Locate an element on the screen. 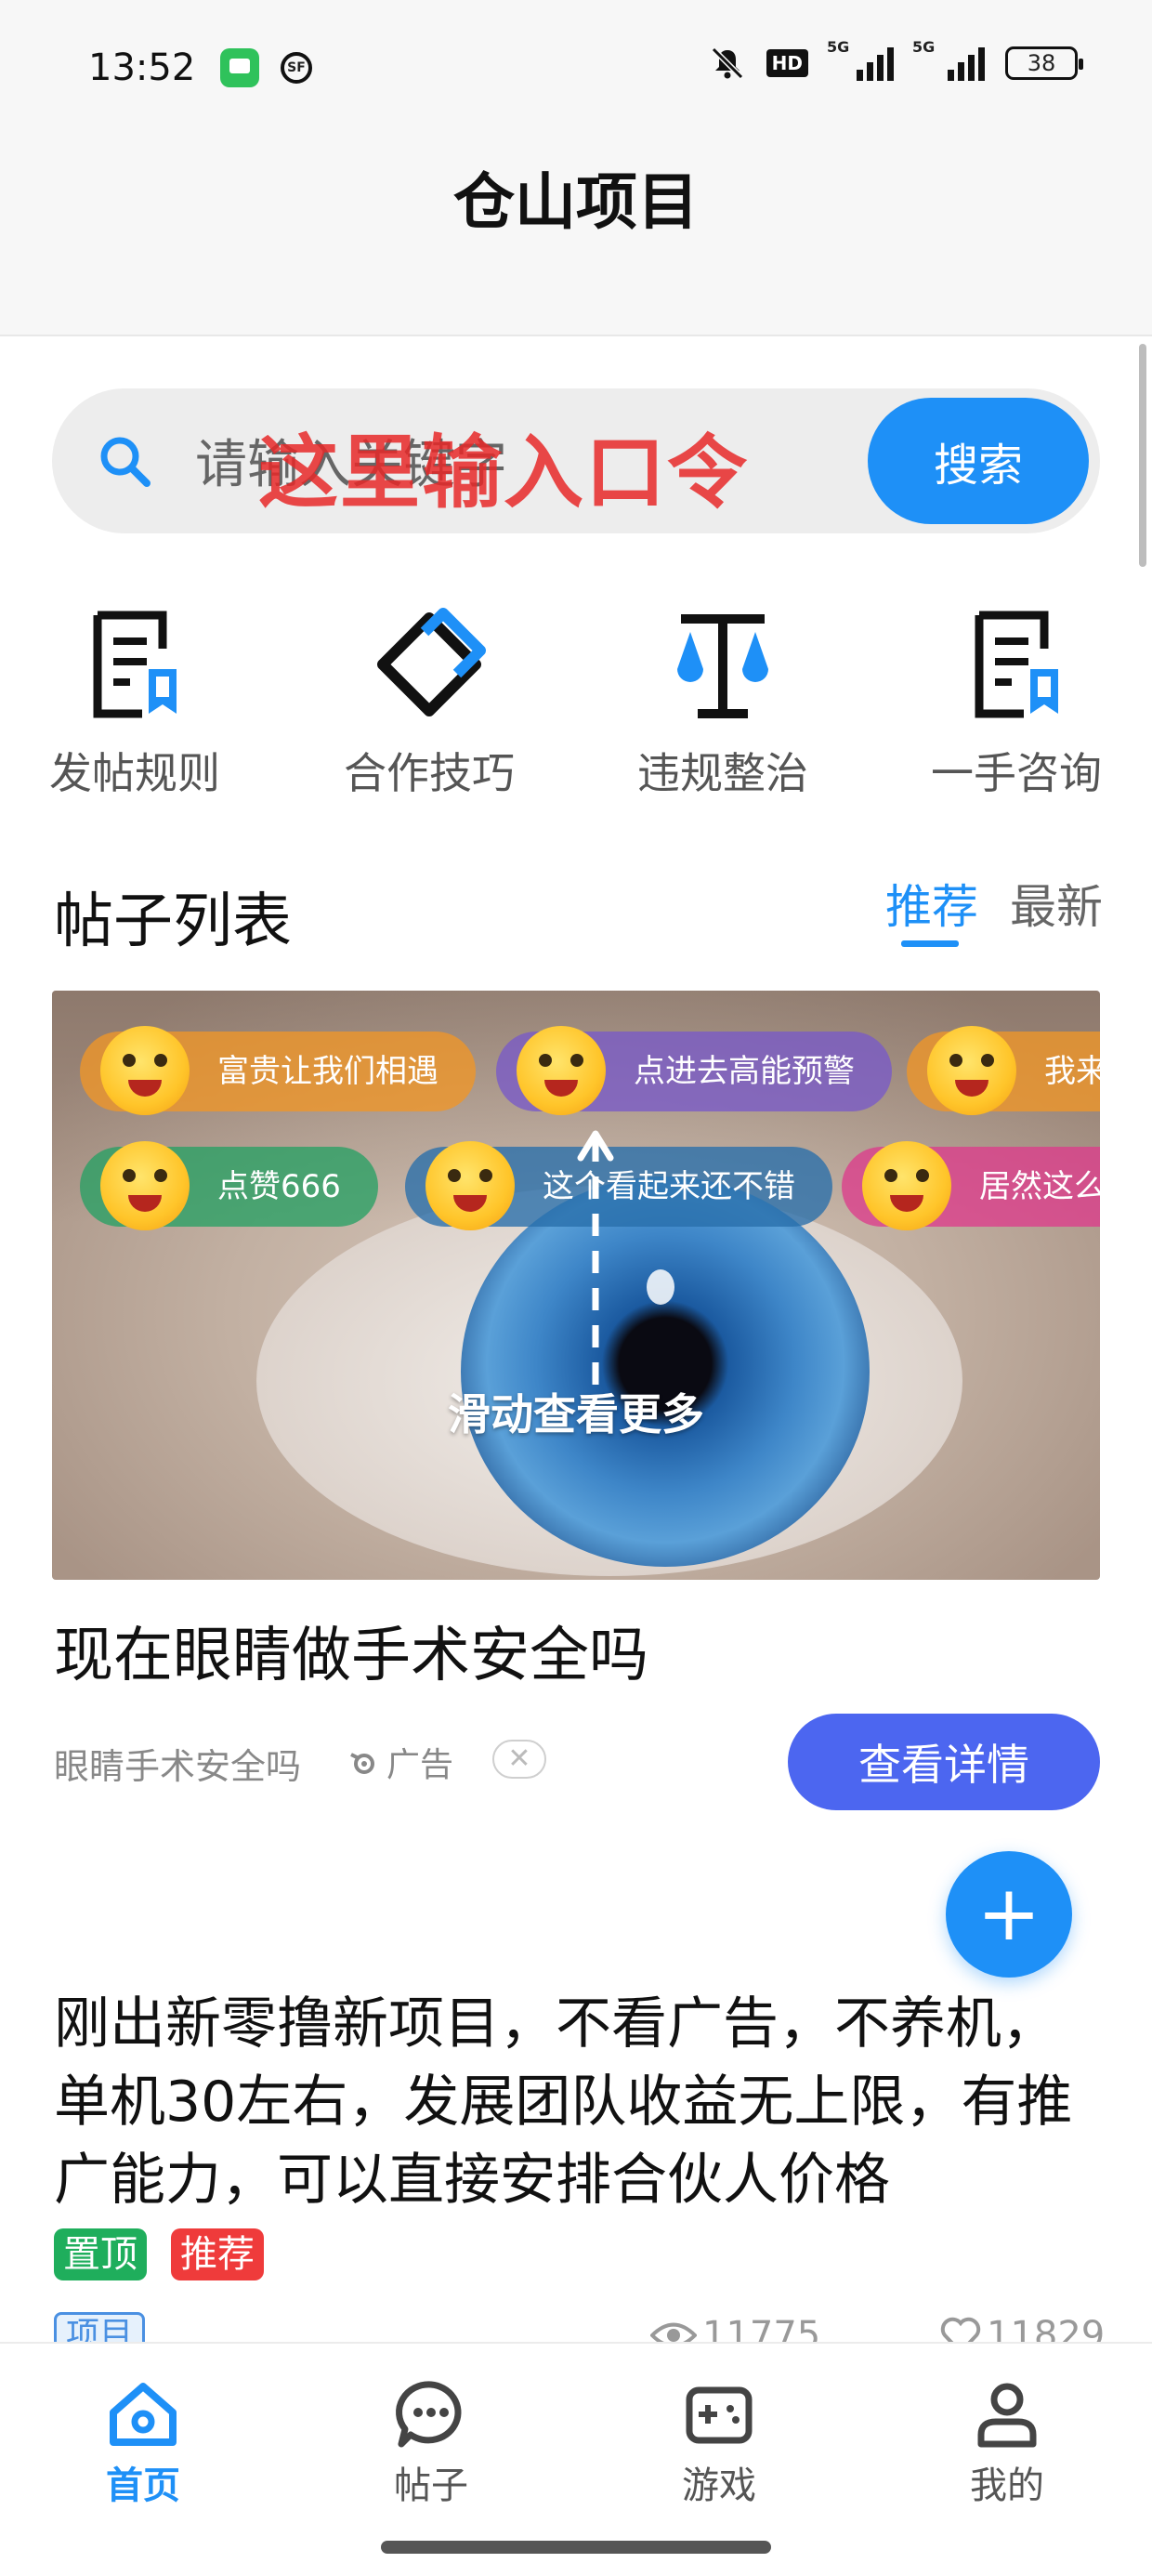  ad-subtitle: 眼睛手术安全吗 is located at coordinates (178, 1766).